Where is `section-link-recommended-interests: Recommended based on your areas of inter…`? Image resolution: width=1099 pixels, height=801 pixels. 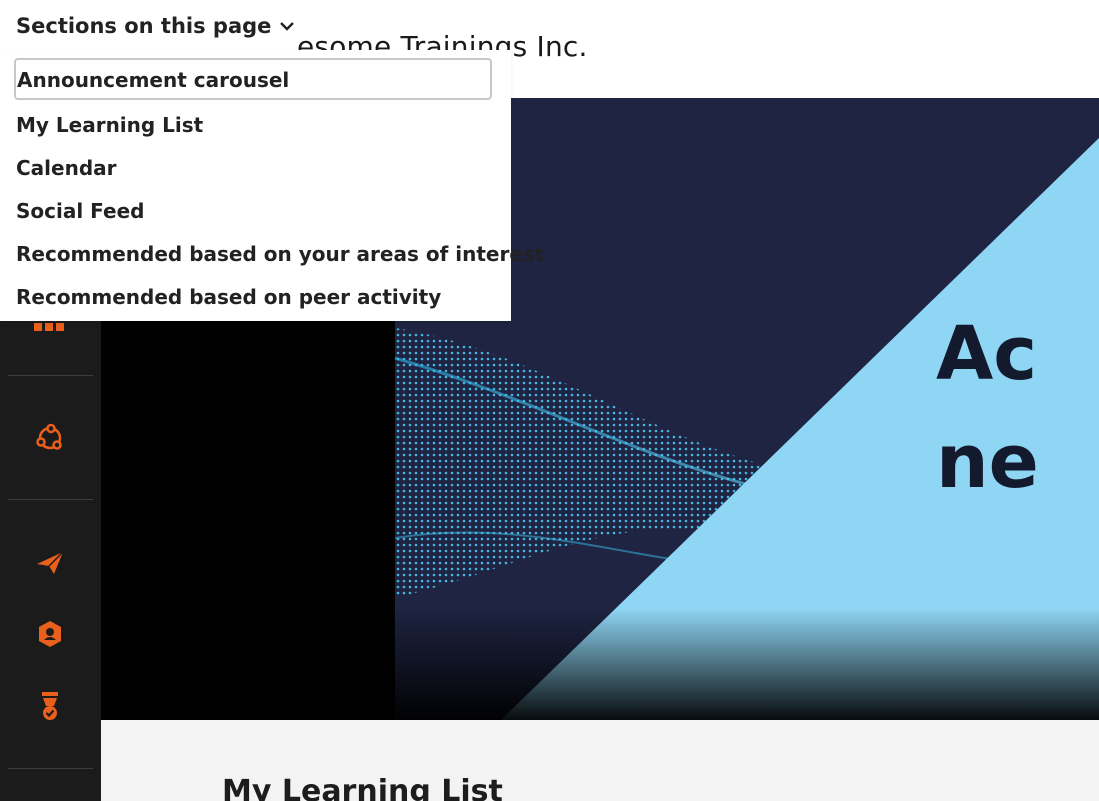 section-link-recommended-interests: Recommended based on your areas of inter… is located at coordinates (280, 254).